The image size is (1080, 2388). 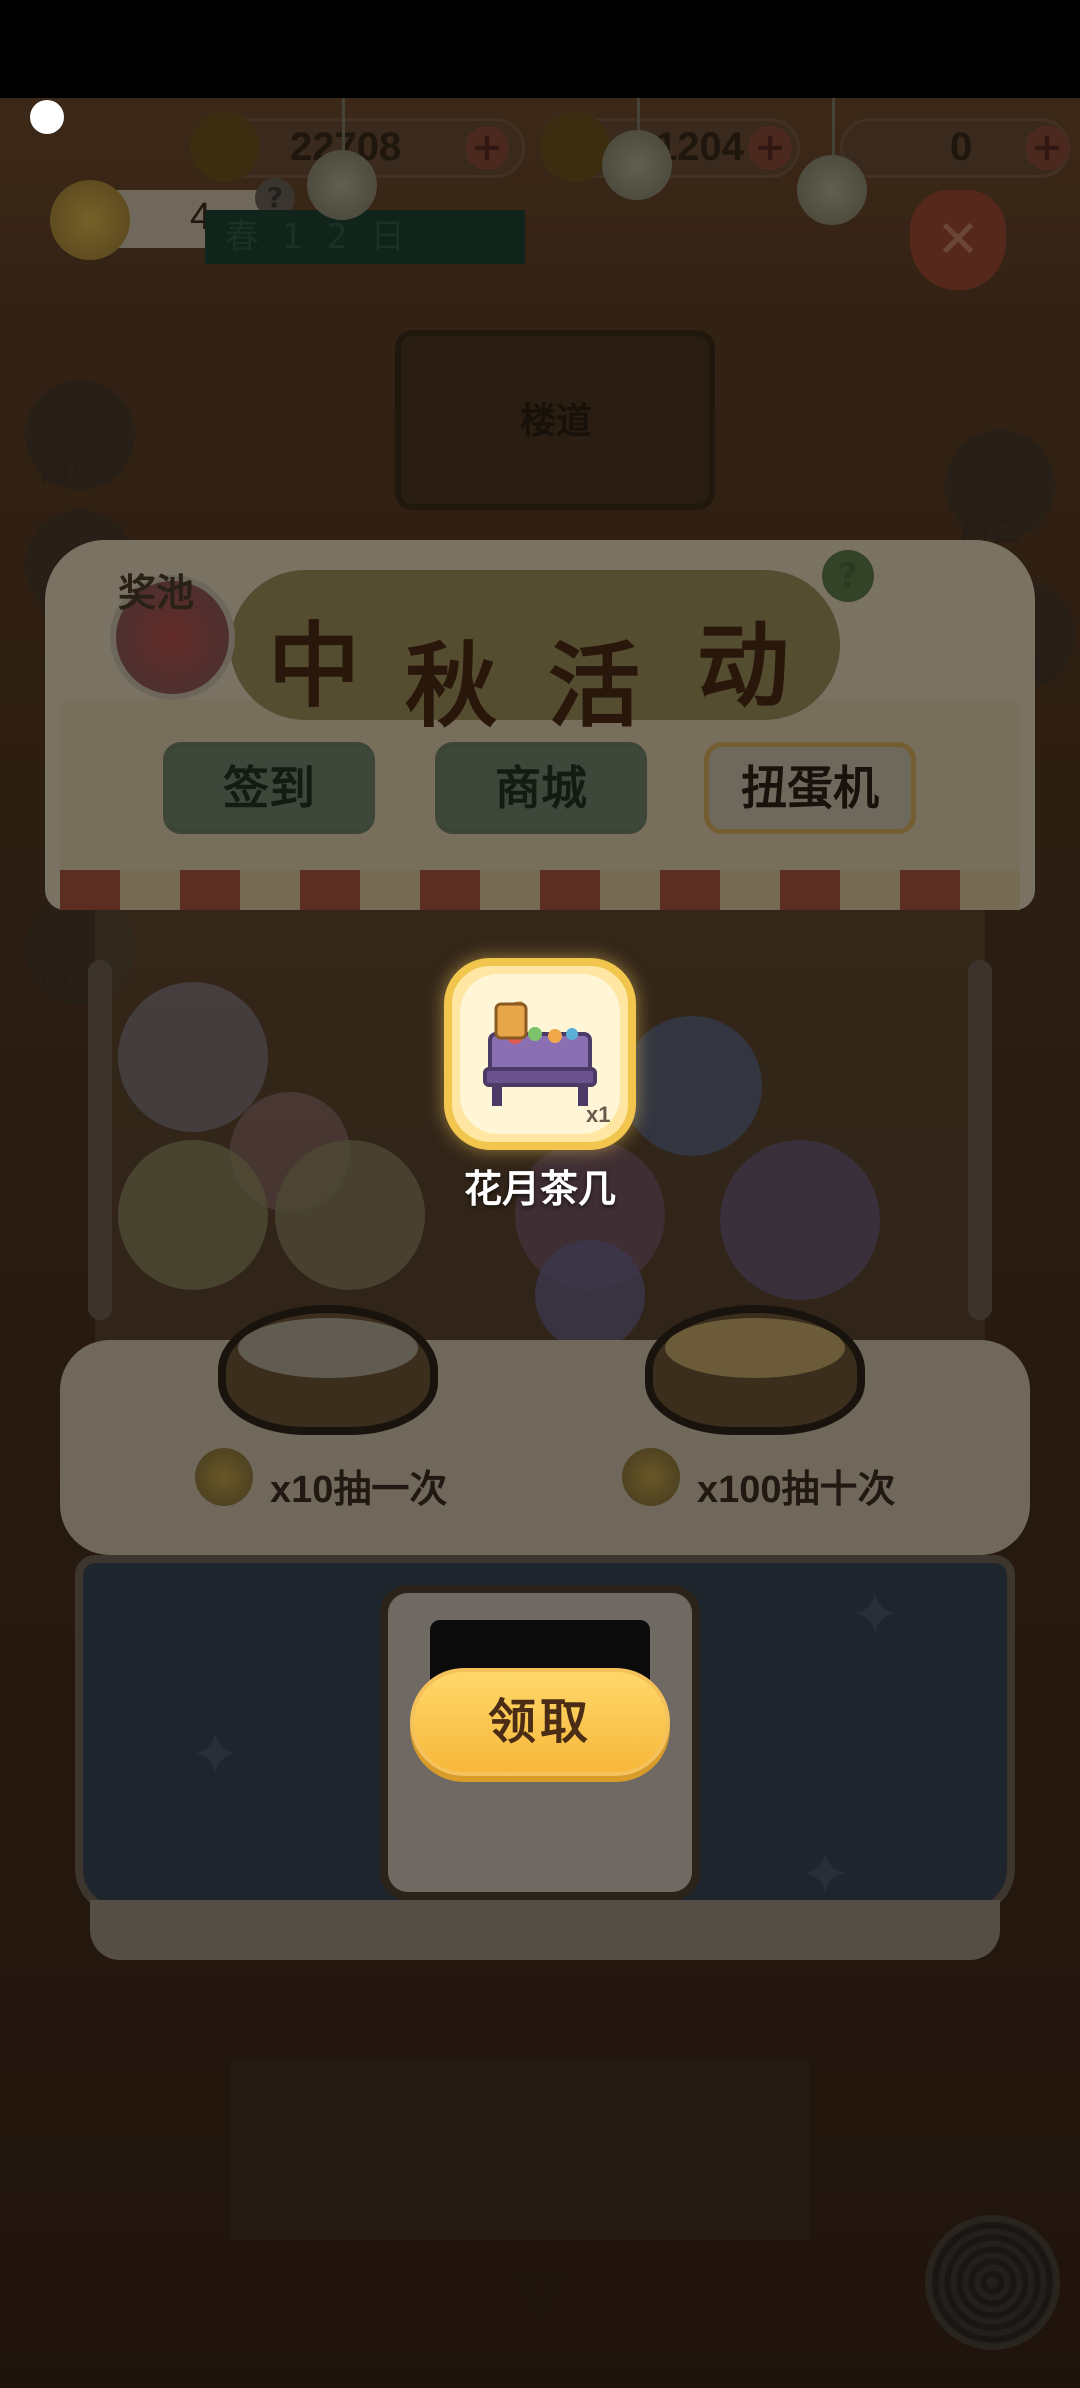 What do you see at coordinates (47, 117) in the screenshot?
I see `status-dot-indicator` at bounding box center [47, 117].